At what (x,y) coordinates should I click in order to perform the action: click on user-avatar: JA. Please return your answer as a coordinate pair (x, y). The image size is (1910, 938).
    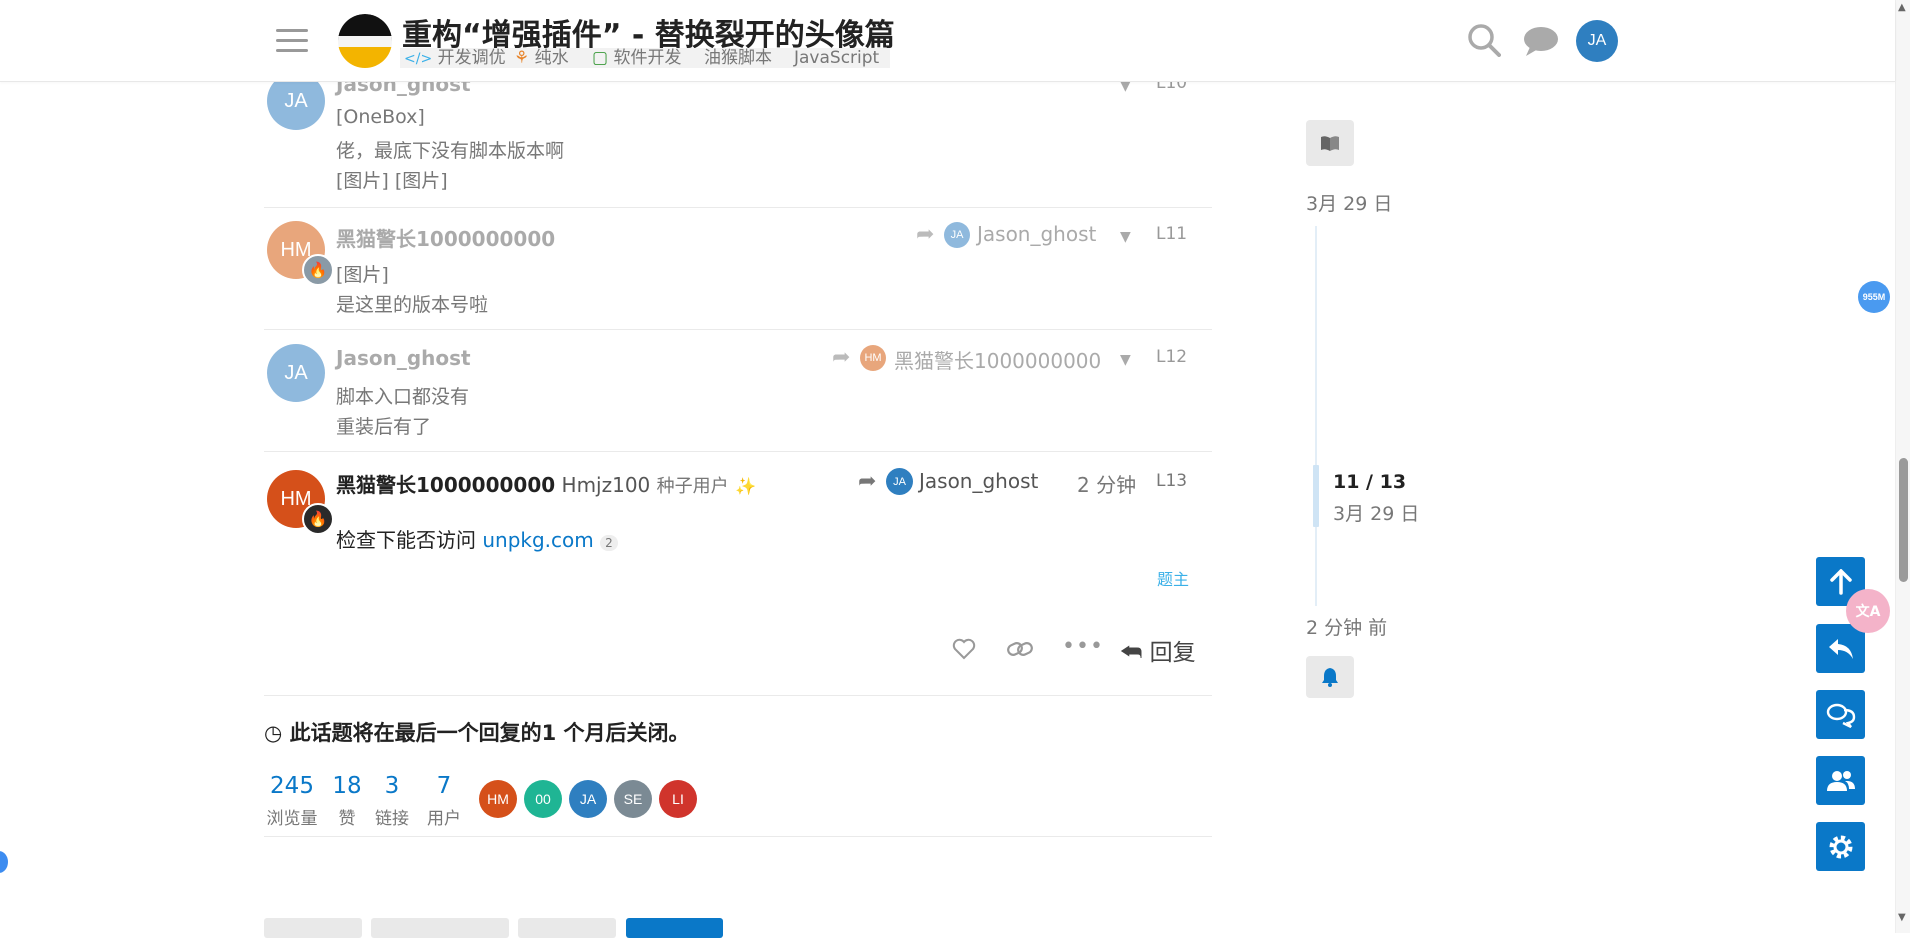
    Looking at the image, I should click on (1597, 41).